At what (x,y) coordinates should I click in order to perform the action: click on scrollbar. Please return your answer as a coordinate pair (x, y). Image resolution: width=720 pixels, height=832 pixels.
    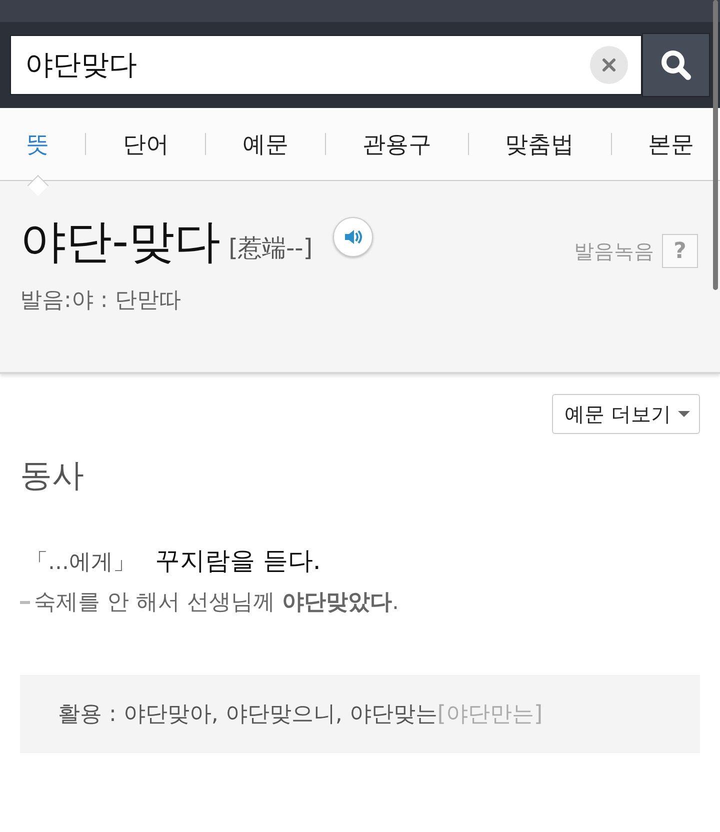
    Looking at the image, I should click on (715, 145).